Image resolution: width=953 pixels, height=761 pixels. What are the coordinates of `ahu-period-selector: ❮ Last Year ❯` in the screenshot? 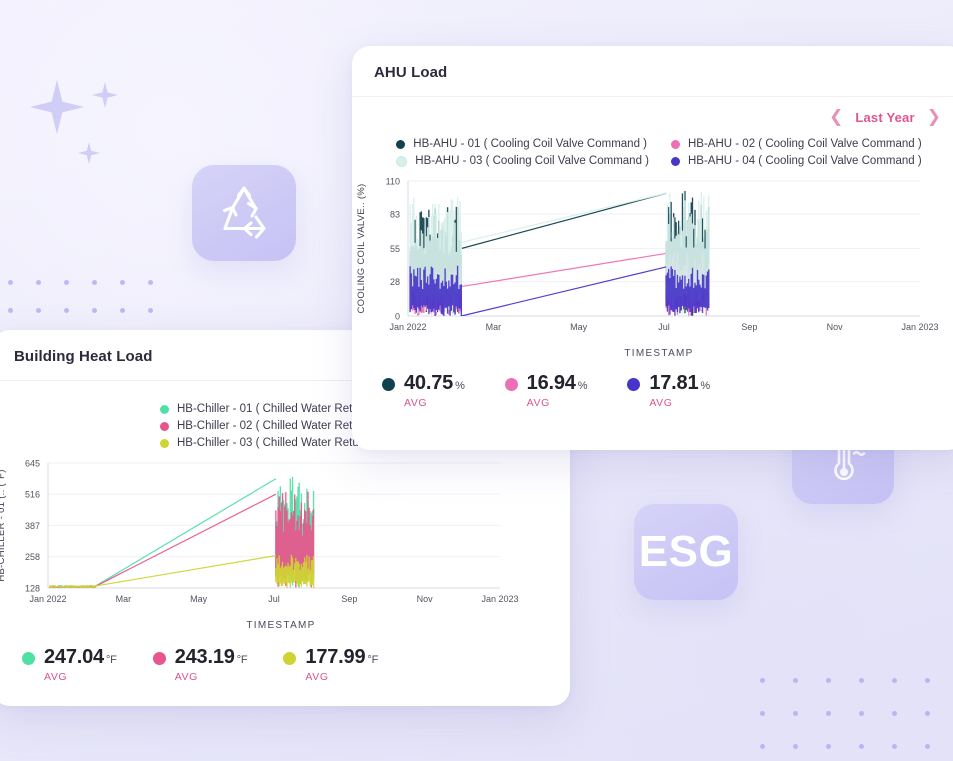 It's located at (652, 112).